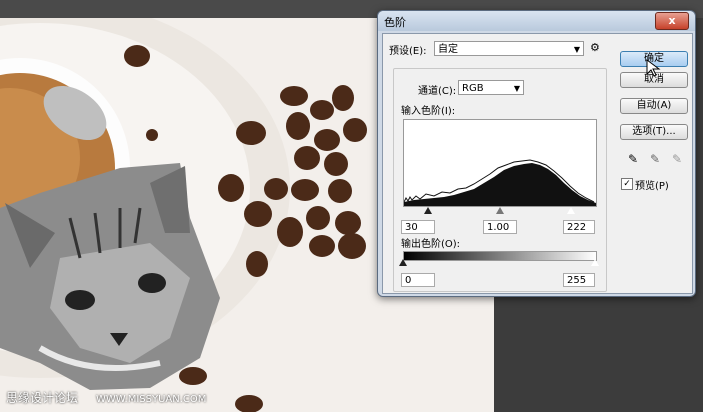 This screenshot has width=703, height=412. Describe the element at coordinates (677, 159) in the screenshot. I see `white-eyedropper-icon: ✎` at that location.